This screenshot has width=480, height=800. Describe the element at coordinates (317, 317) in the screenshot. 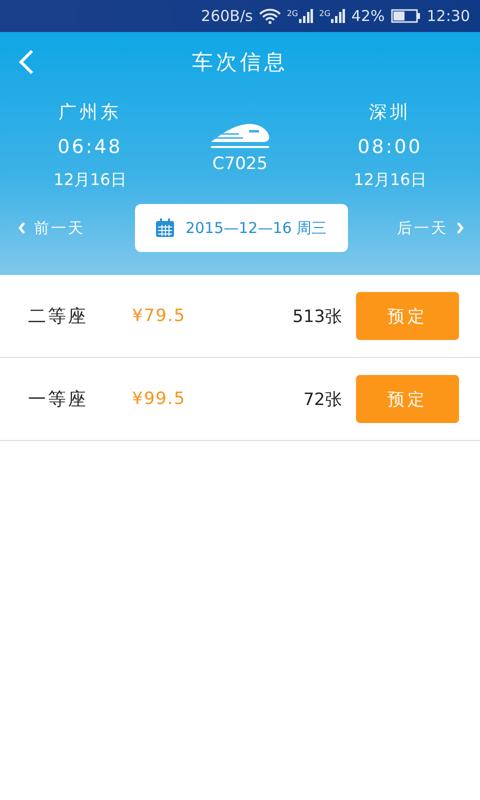

I see `tickets-left: 513张` at that location.